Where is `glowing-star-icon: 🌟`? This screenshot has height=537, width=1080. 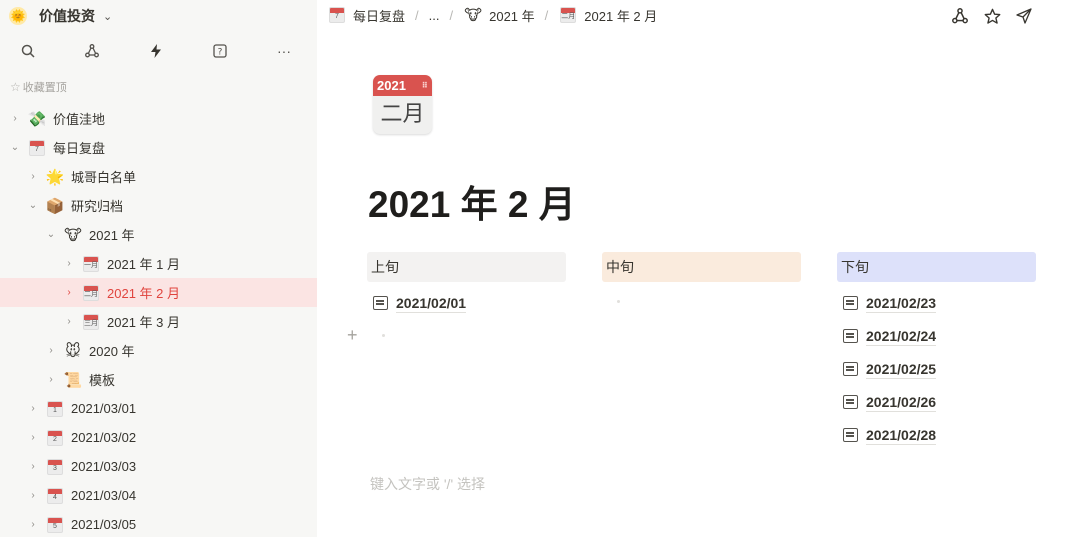
glowing-star-icon: 🌟 is located at coordinates (55, 177).